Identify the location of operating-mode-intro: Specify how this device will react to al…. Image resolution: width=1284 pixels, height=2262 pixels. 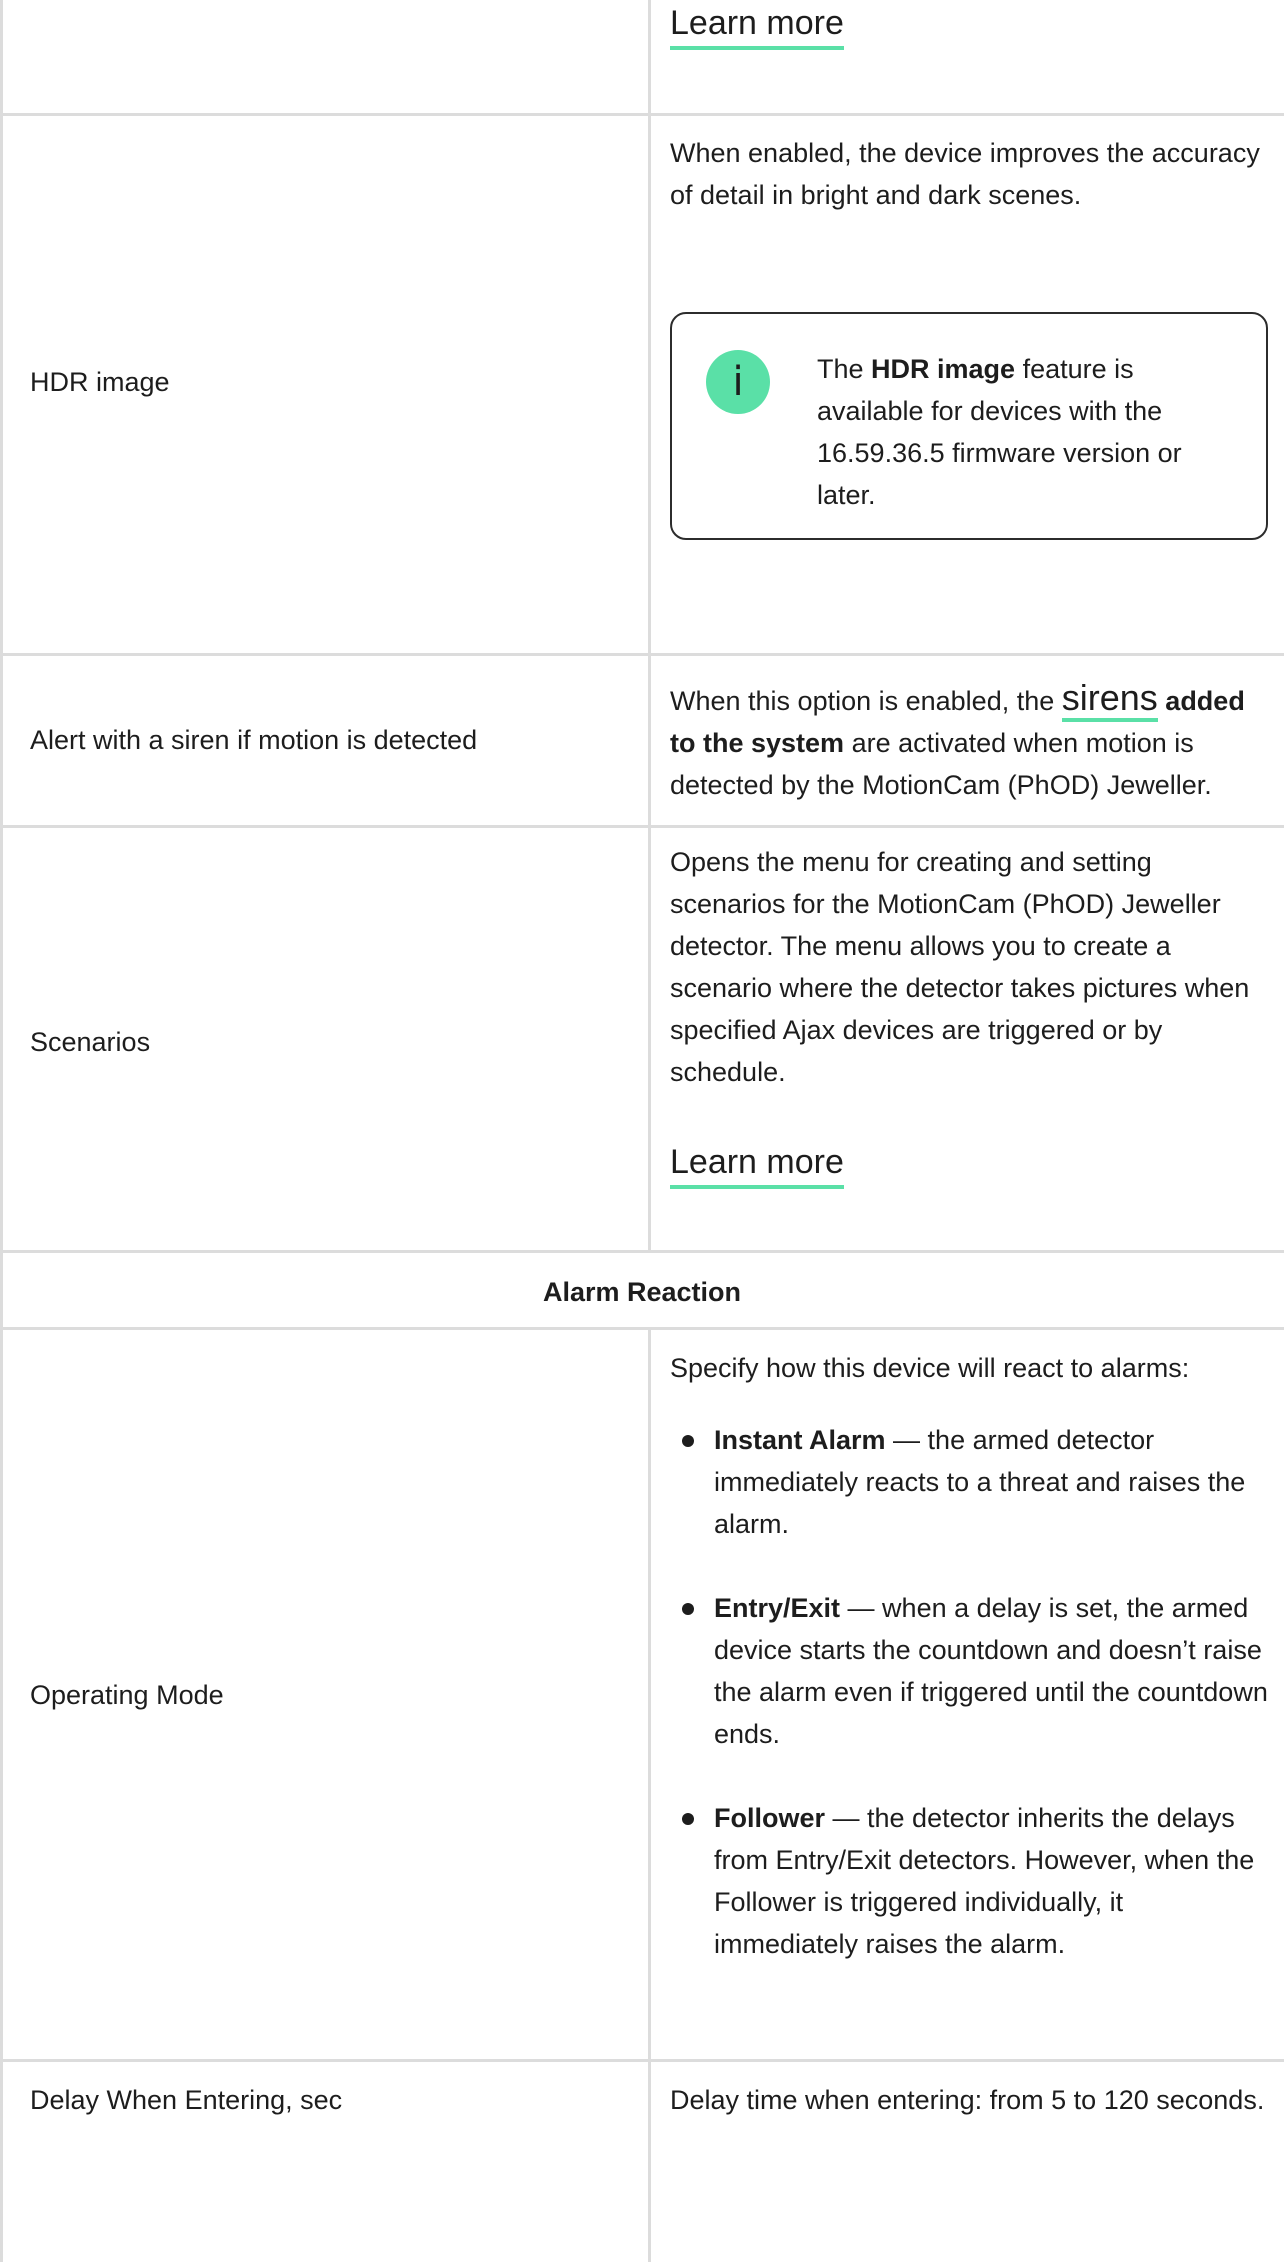
(930, 1368).